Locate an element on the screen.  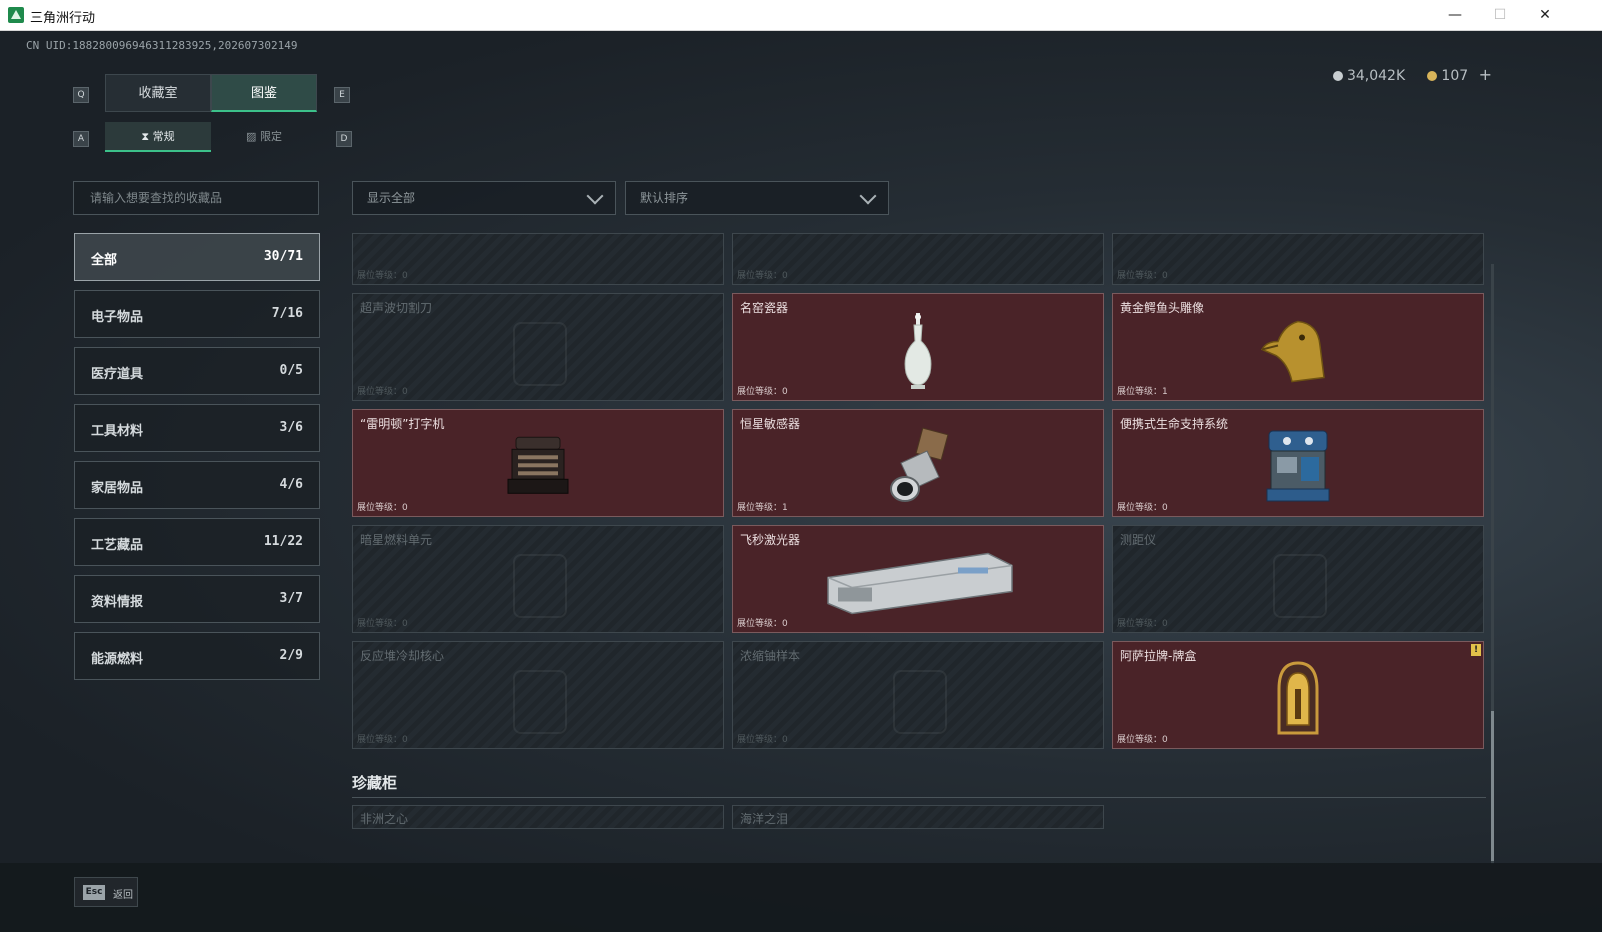
tile-name: 黄金鳄鱼头雕像 is located at coordinates (1162, 308).